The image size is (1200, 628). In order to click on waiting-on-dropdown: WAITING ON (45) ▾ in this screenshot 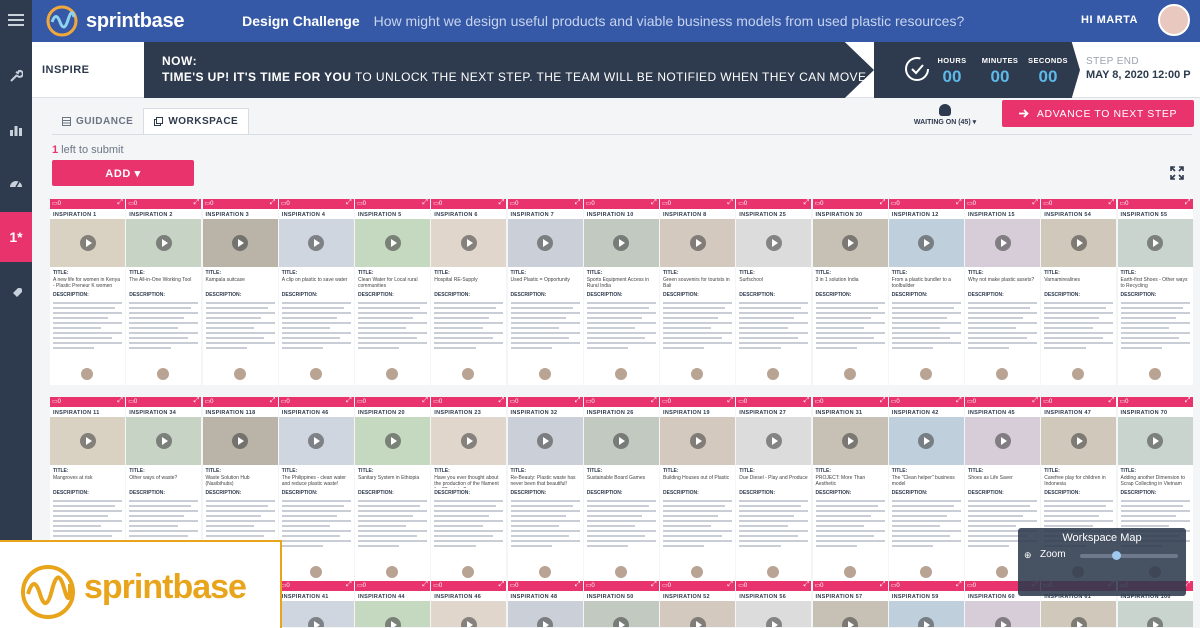, I will do `click(945, 119)`.